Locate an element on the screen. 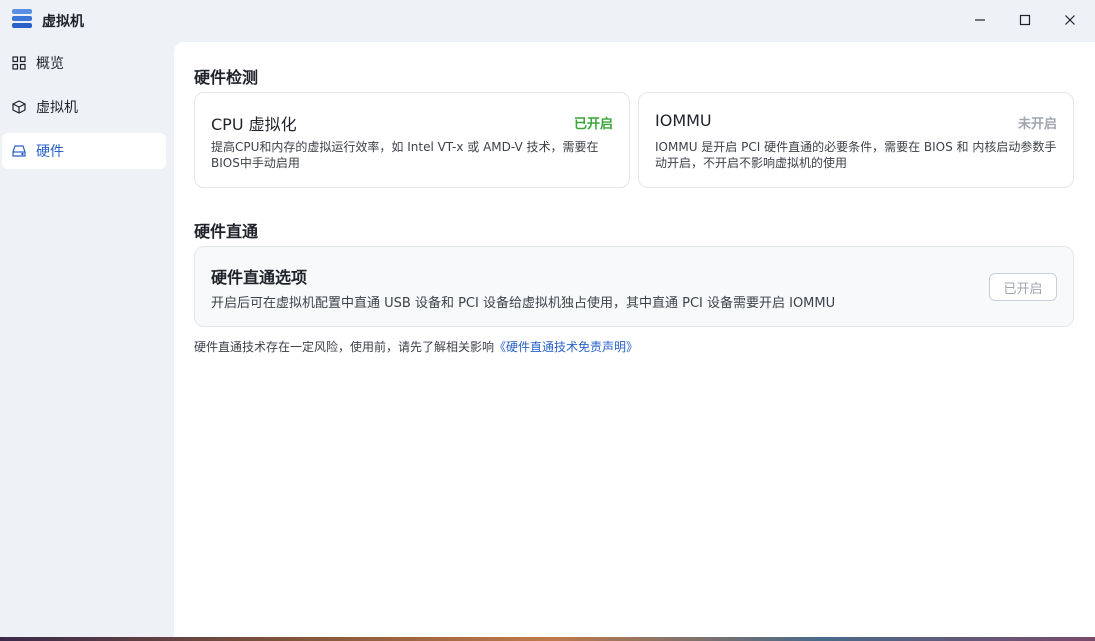 The height and width of the screenshot is (641, 1095). sidebar-item-hardware: 硬件 is located at coordinates (84, 151).